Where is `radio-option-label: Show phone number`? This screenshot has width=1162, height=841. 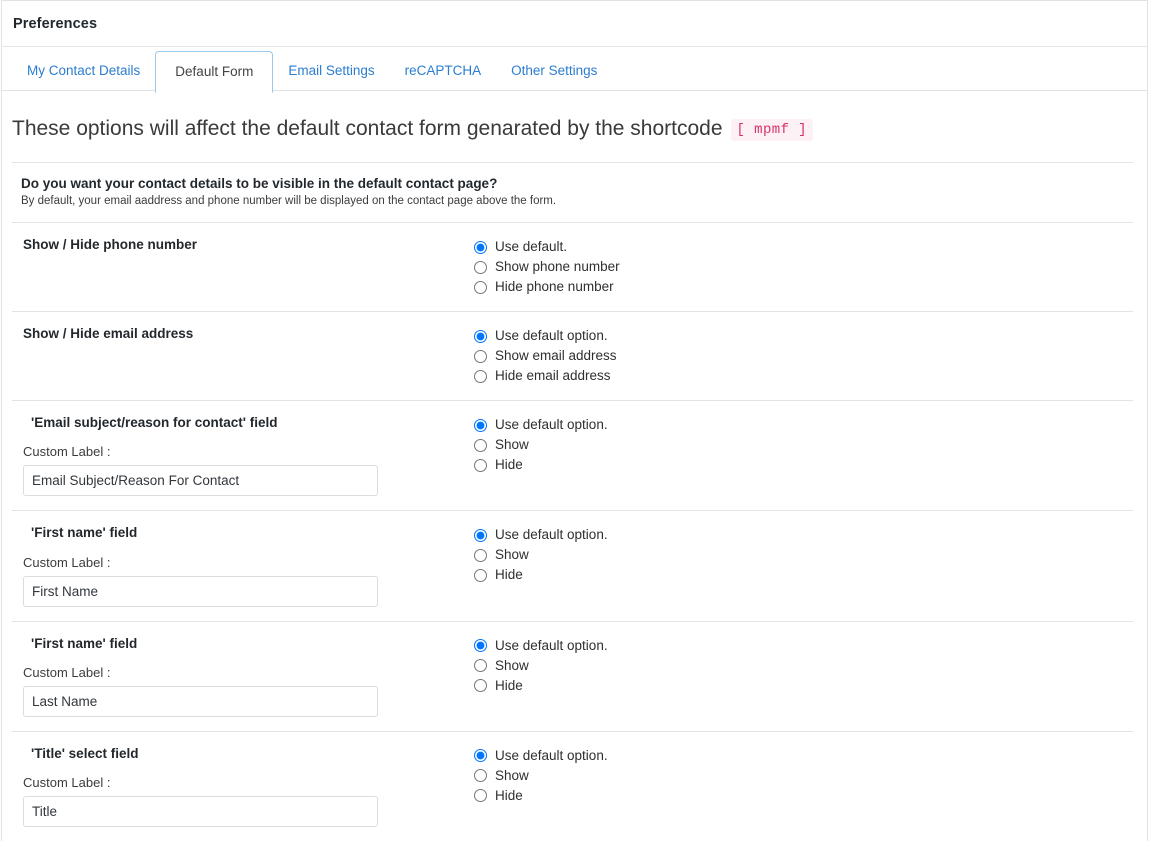 radio-option-label: Show phone number is located at coordinates (557, 267).